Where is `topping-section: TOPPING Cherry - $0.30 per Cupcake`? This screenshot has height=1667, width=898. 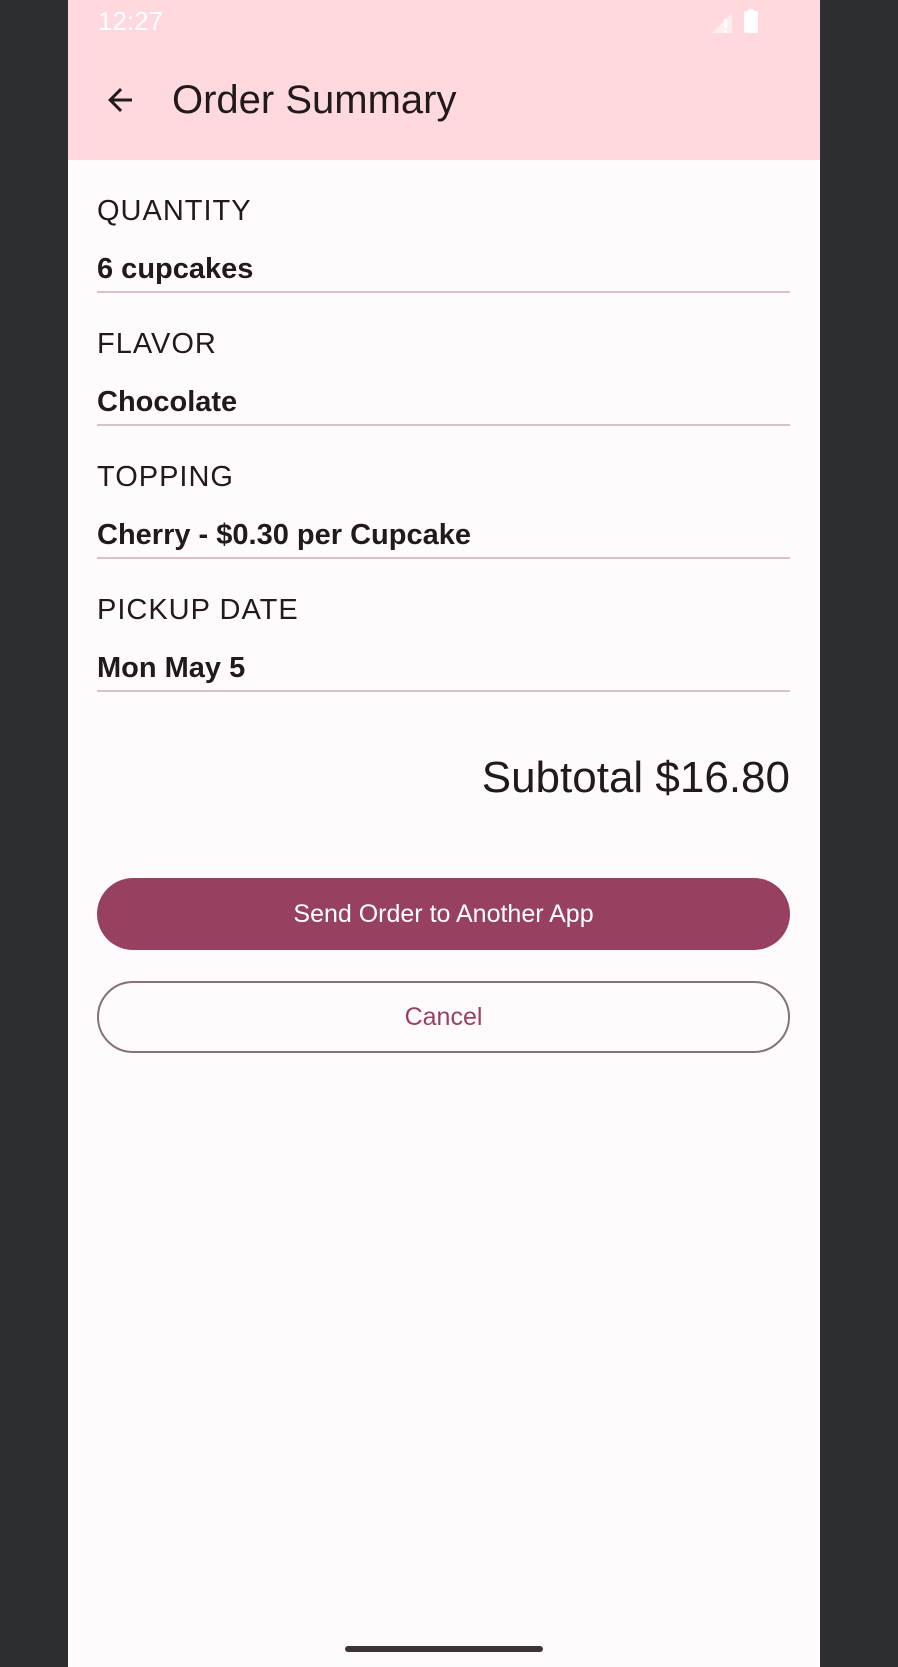
topping-section: TOPPING Cherry - $0.30 per Cupcake is located at coordinates (443, 492).